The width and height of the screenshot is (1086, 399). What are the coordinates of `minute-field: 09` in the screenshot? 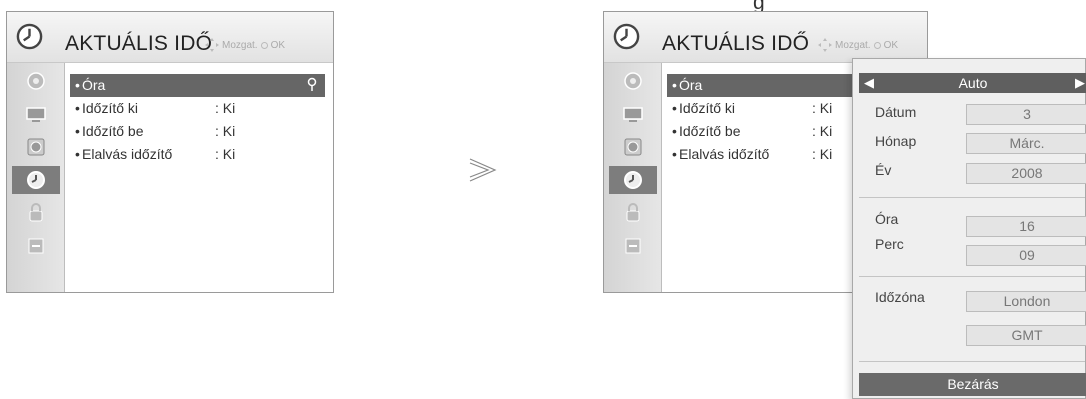 It's located at (1026, 255).